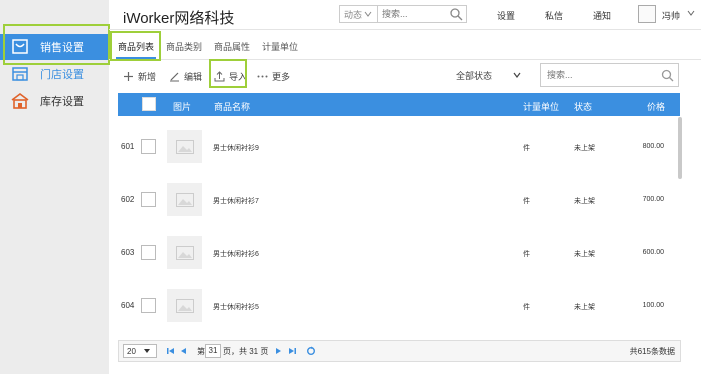 This screenshot has height=374, width=701. Describe the element at coordinates (20, 46) in the screenshot. I see `screen-icon` at that location.